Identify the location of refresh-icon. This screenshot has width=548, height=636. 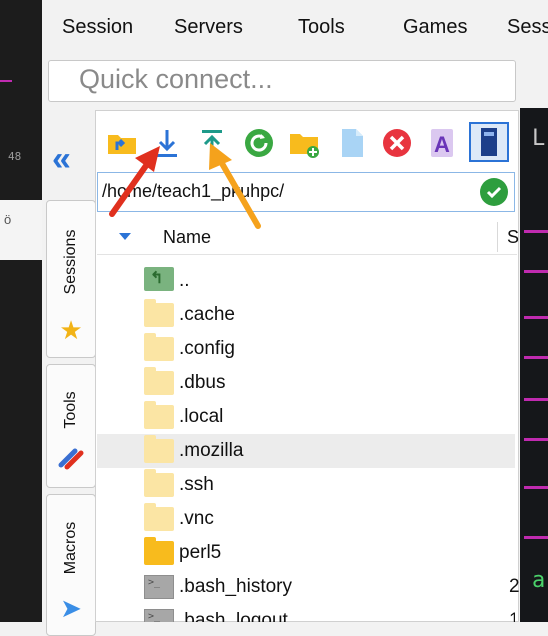
(259, 143).